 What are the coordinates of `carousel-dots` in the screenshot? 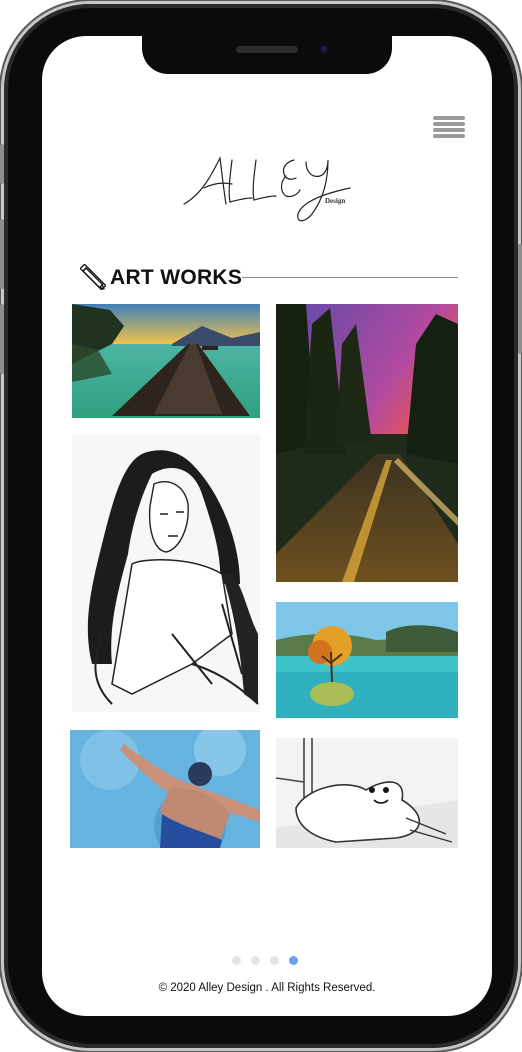 It's located at (267, 961).